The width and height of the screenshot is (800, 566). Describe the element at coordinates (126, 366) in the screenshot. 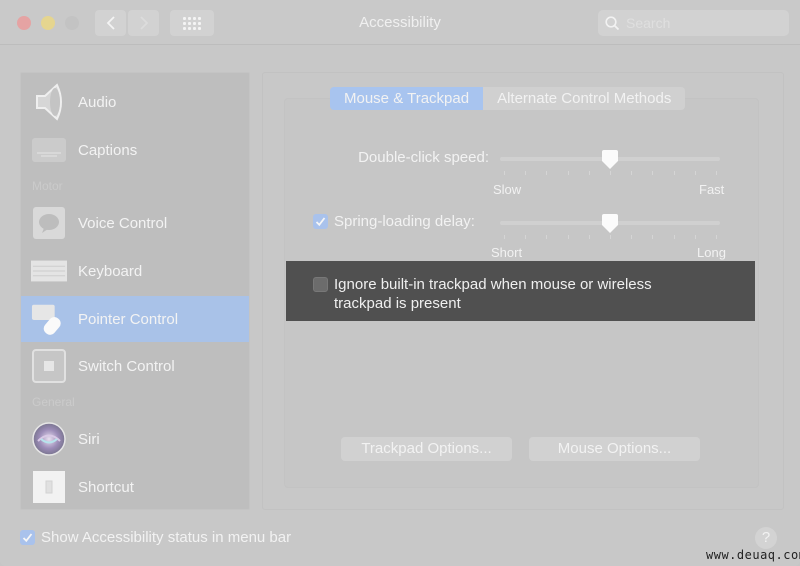

I see `sidebar-item-label: Switch Control` at that location.